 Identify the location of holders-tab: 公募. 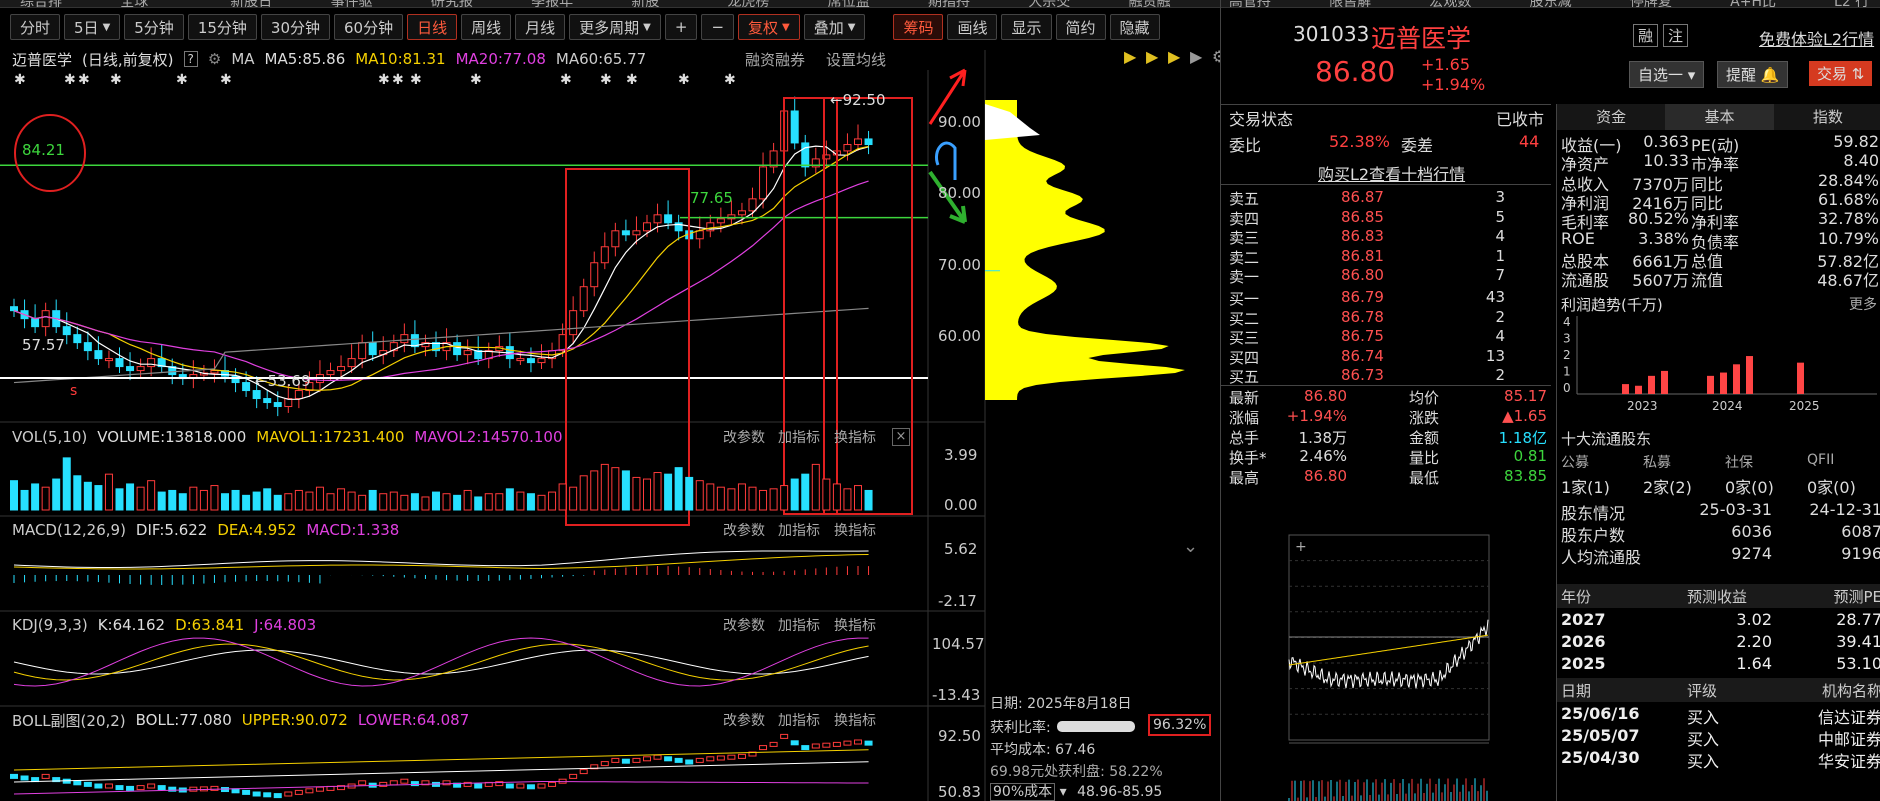
(1575, 462).